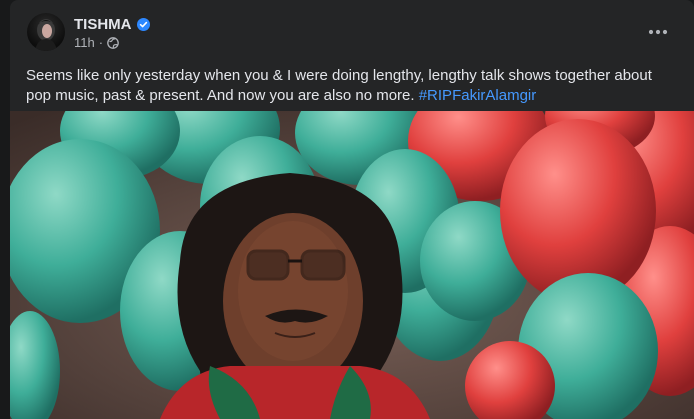 The width and height of the screenshot is (694, 419). What do you see at coordinates (84, 42) in the screenshot?
I see `post-timestamp: 11h` at bounding box center [84, 42].